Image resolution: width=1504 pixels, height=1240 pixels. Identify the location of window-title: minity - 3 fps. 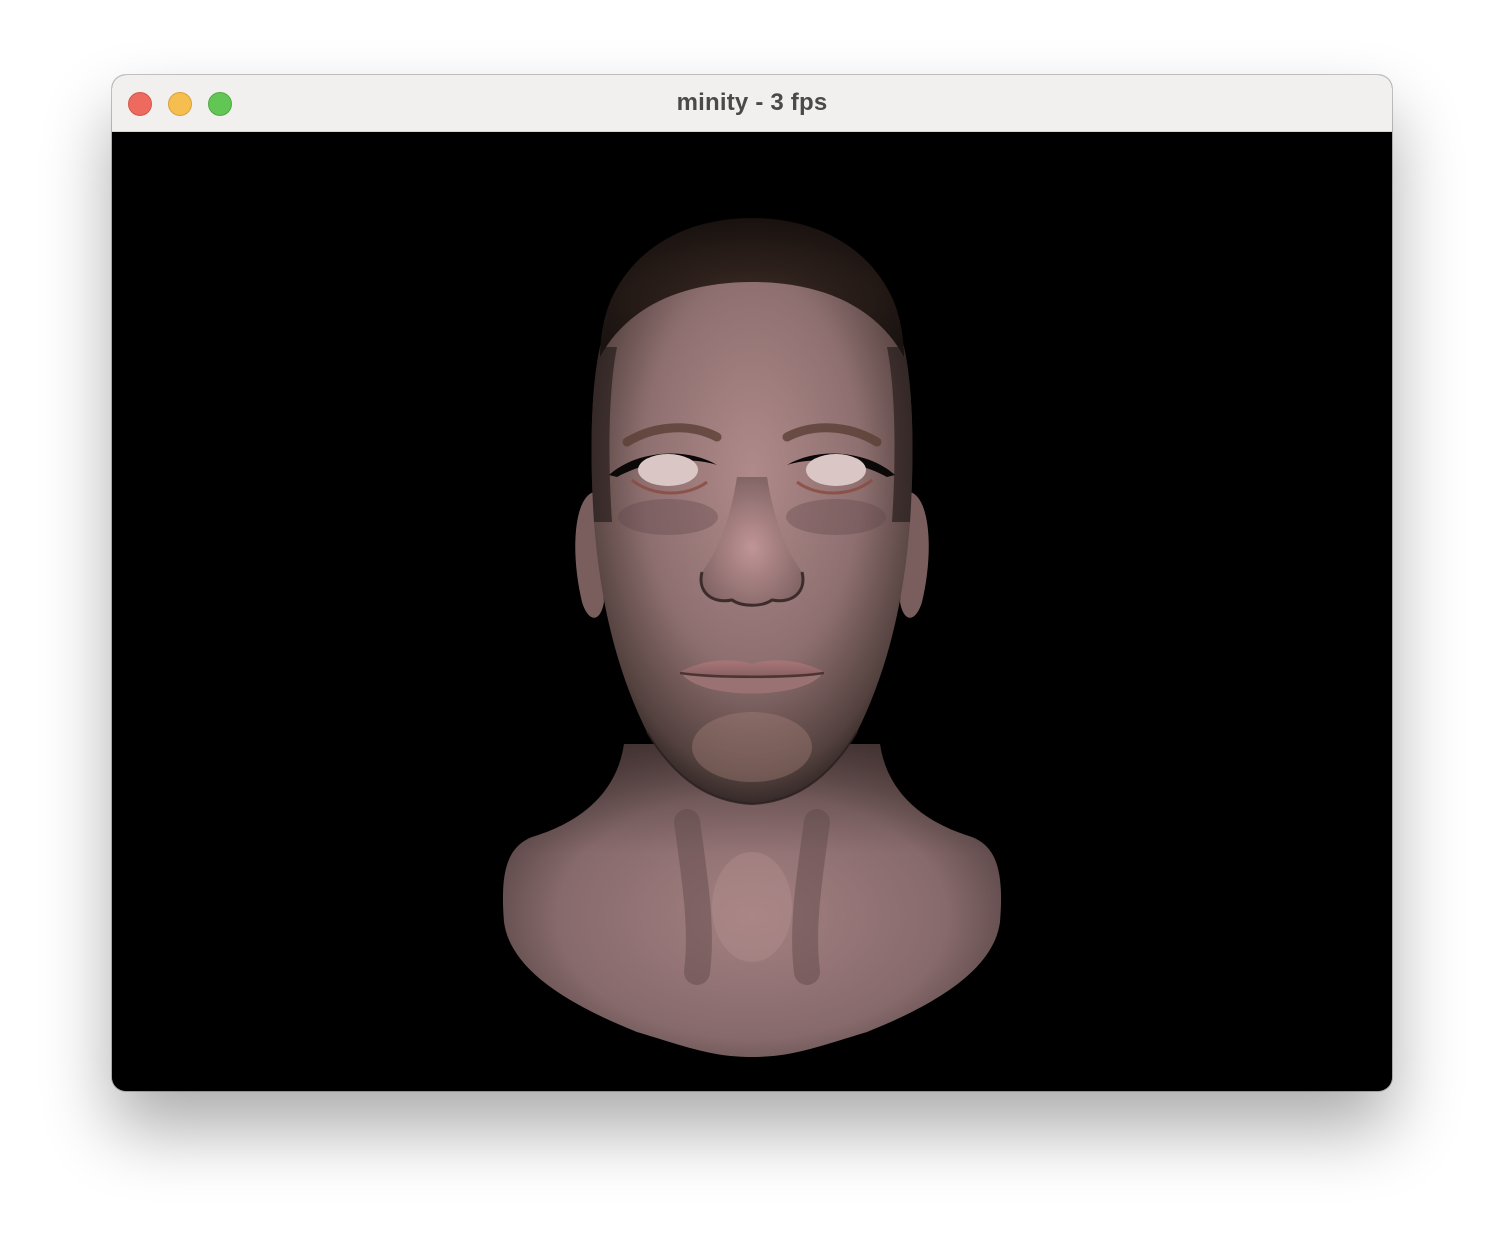
(752, 102).